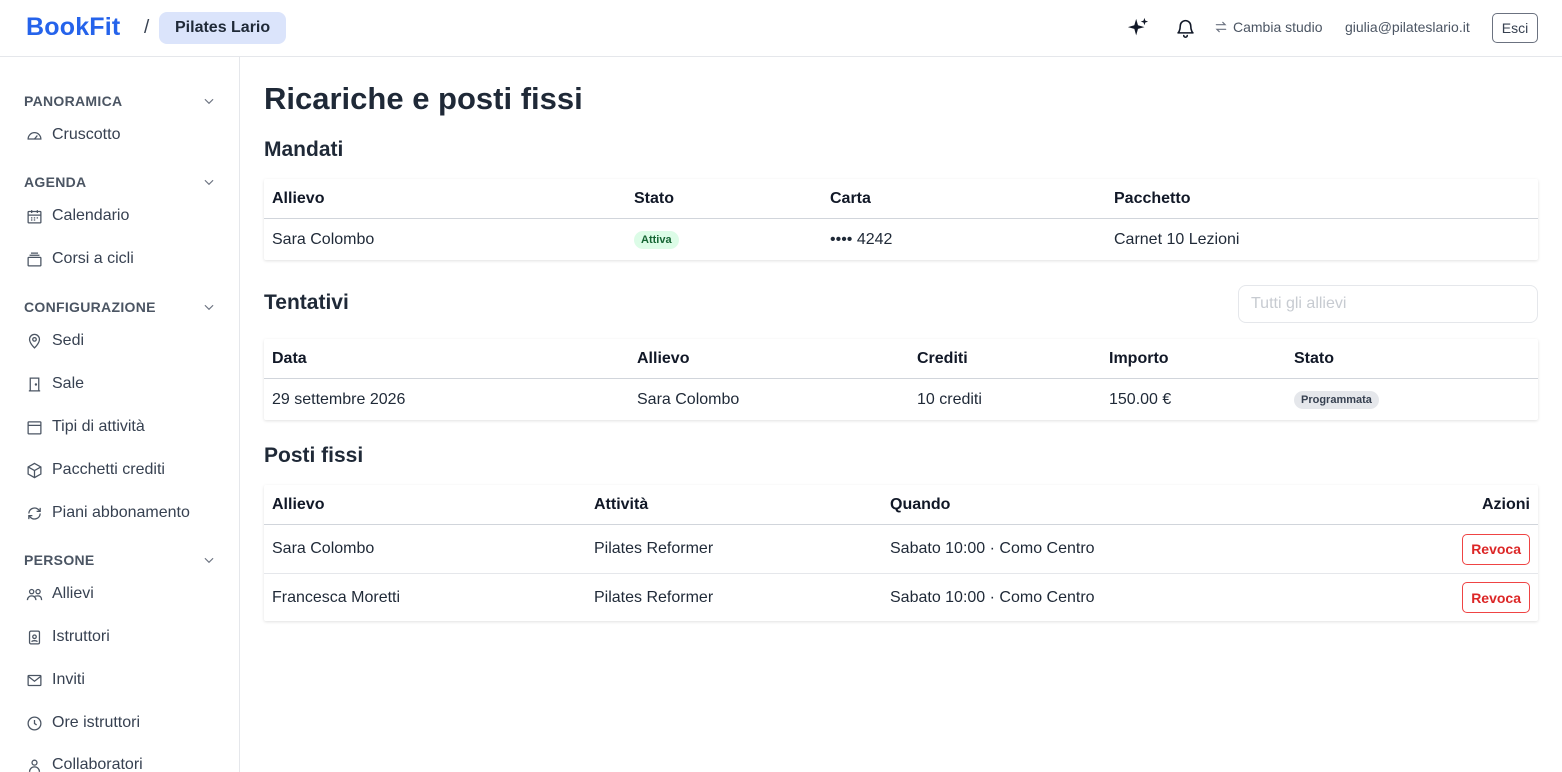 The height and width of the screenshot is (772, 1562). What do you see at coordinates (1515, 28) in the screenshot?
I see `logout-button: Esci` at bounding box center [1515, 28].